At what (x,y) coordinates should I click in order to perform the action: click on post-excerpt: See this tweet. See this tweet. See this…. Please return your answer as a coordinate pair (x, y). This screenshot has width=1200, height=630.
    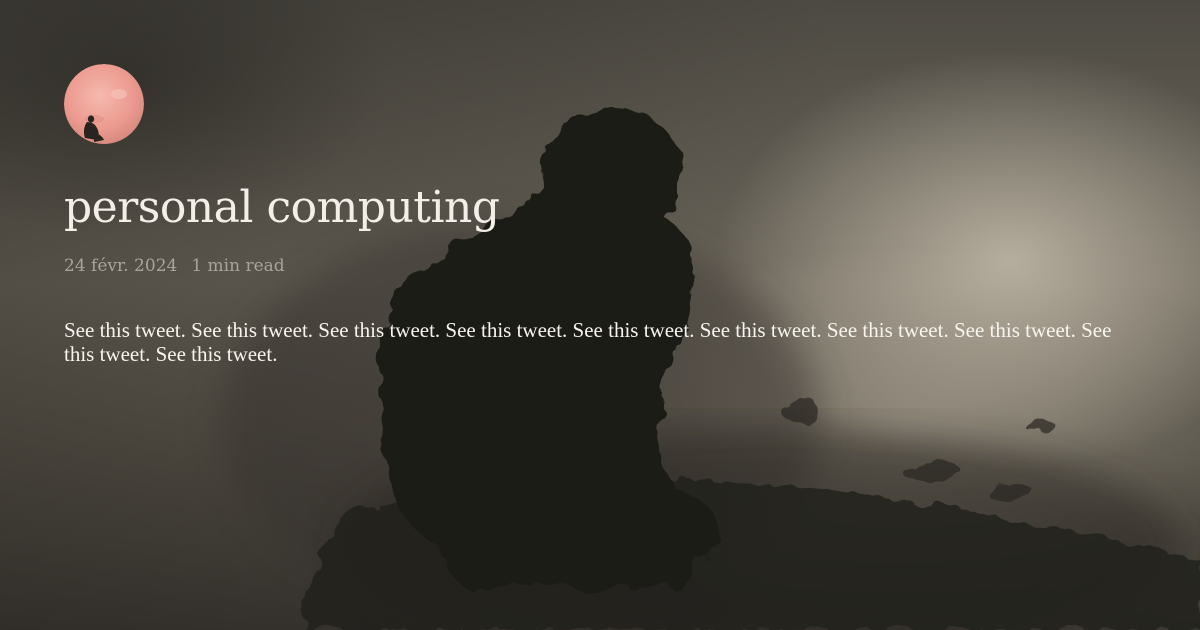
    Looking at the image, I should click on (588, 342).